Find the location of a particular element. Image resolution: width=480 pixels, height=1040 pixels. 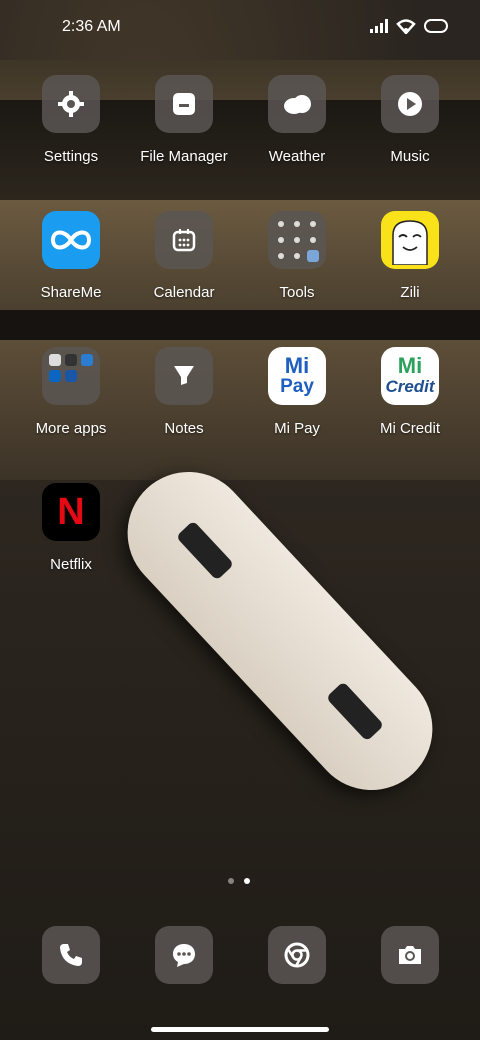

dock-messages is located at coordinates (184, 955).